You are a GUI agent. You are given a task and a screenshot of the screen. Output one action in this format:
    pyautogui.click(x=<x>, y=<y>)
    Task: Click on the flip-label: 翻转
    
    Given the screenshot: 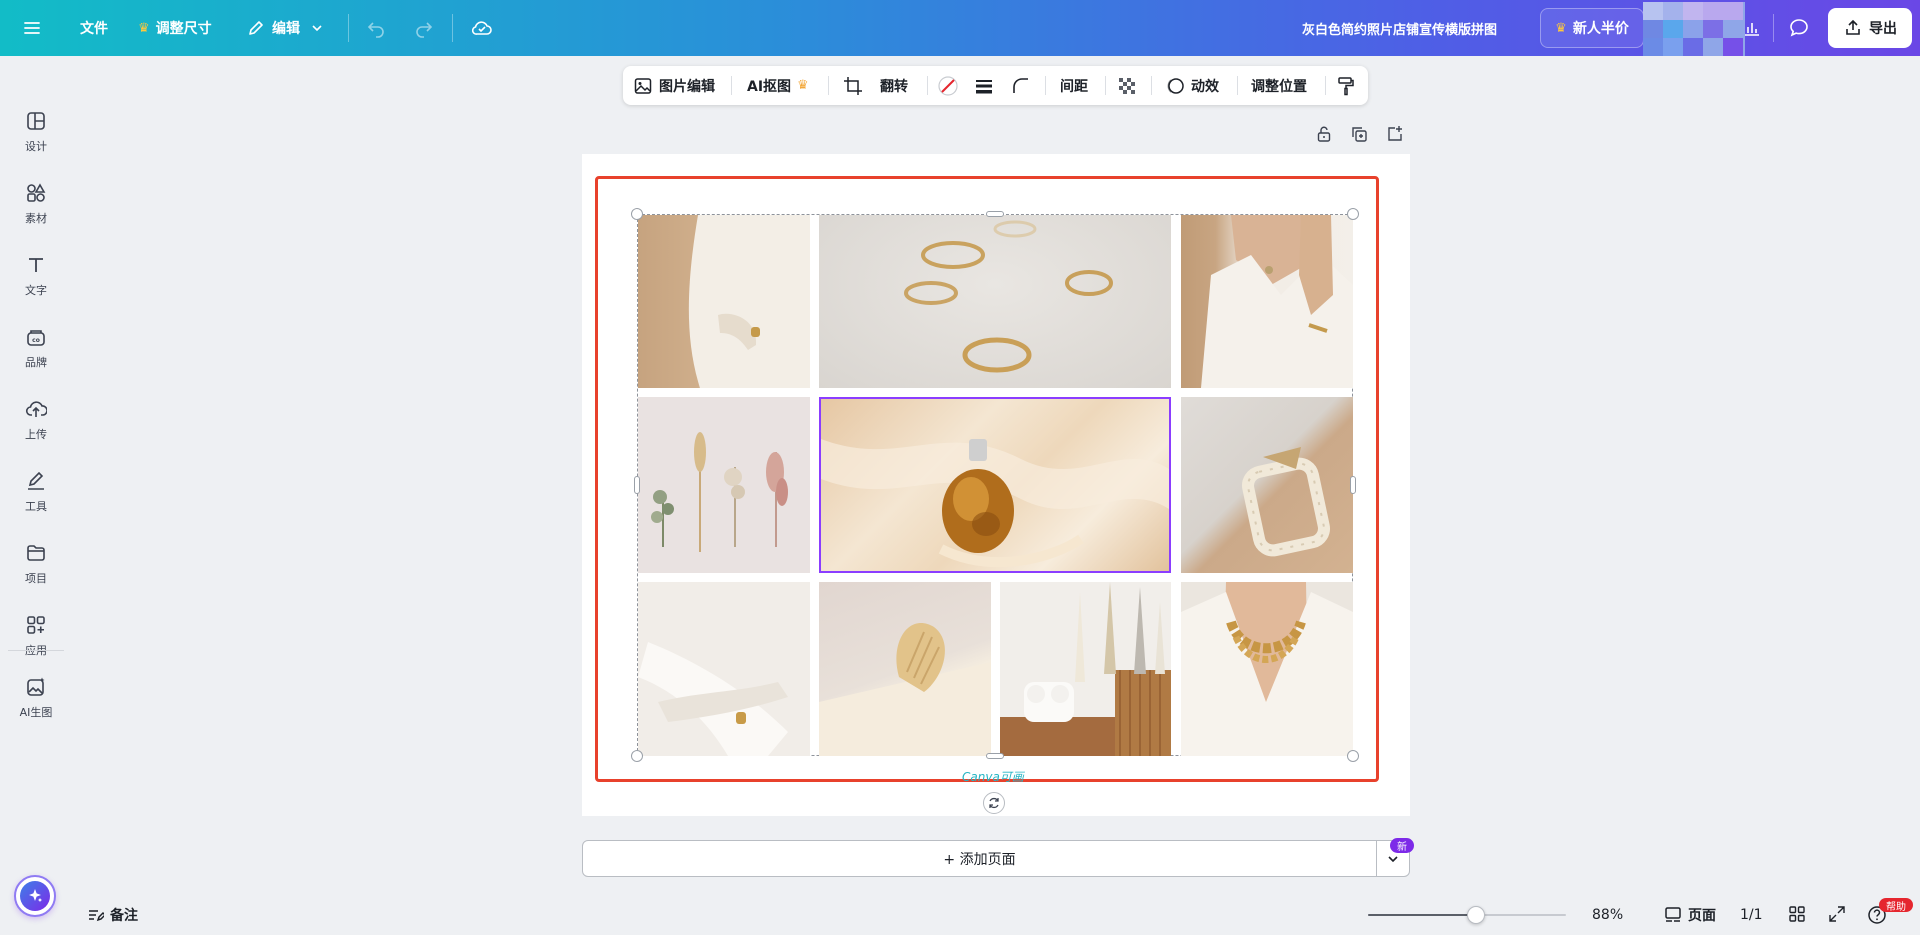 What is the action you would take?
    pyautogui.click(x=894, y=86)
    